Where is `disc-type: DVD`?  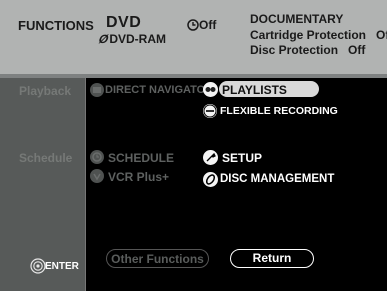 disc-type: DVD is located at coordinates (124, 22).